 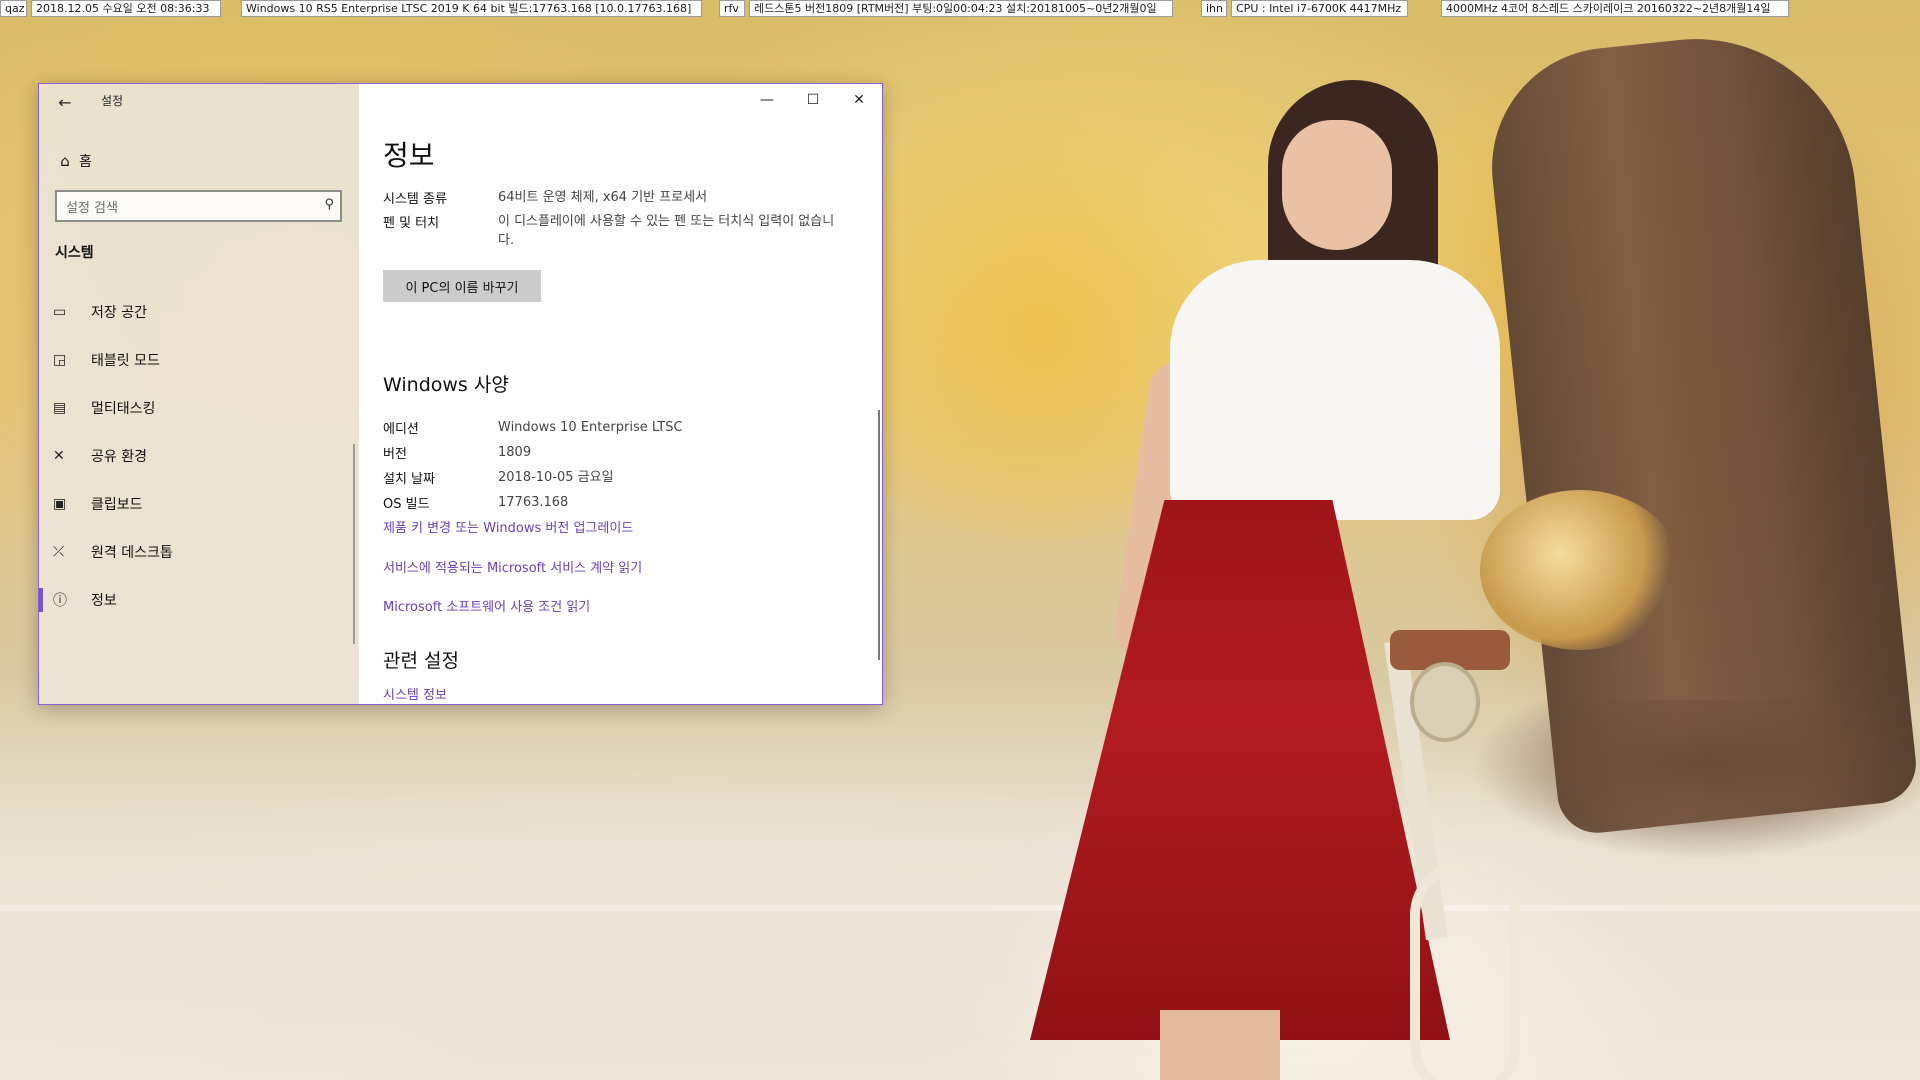 What do you see at coordinates (732, 8) in the screenshot?
I see `info-cell-label: rfv` at bounding box center [732, 8].